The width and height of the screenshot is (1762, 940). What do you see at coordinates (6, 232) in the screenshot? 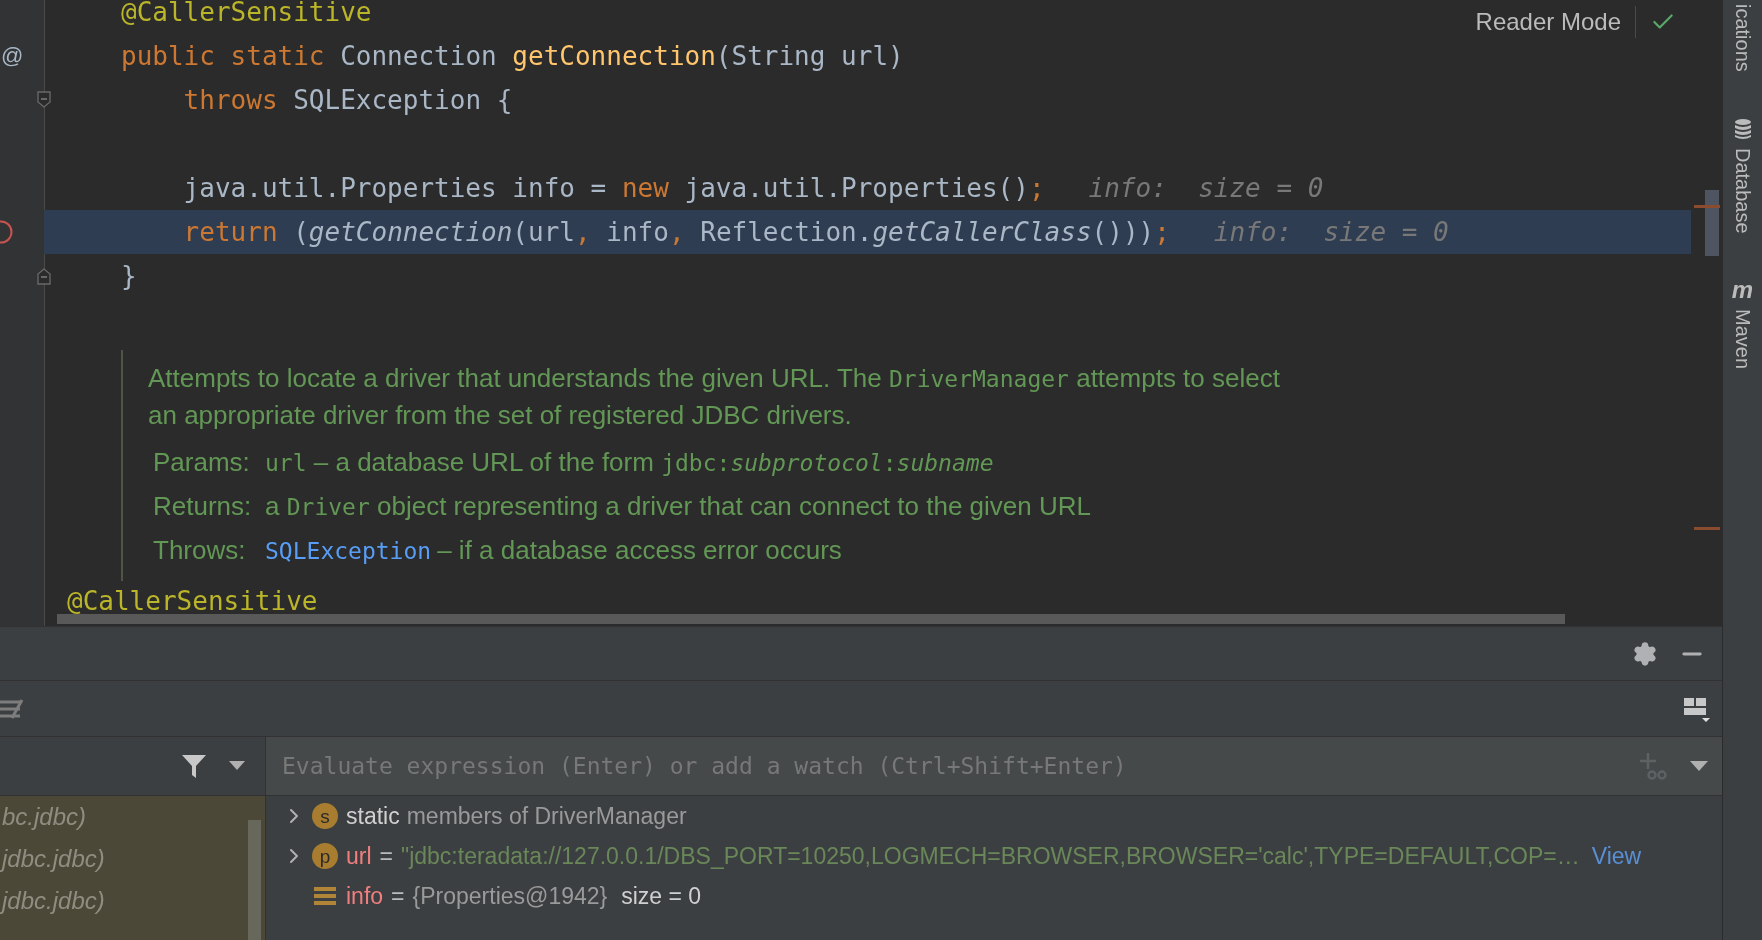
I see `breakpoint-icon` at bounding box center [6, 232].